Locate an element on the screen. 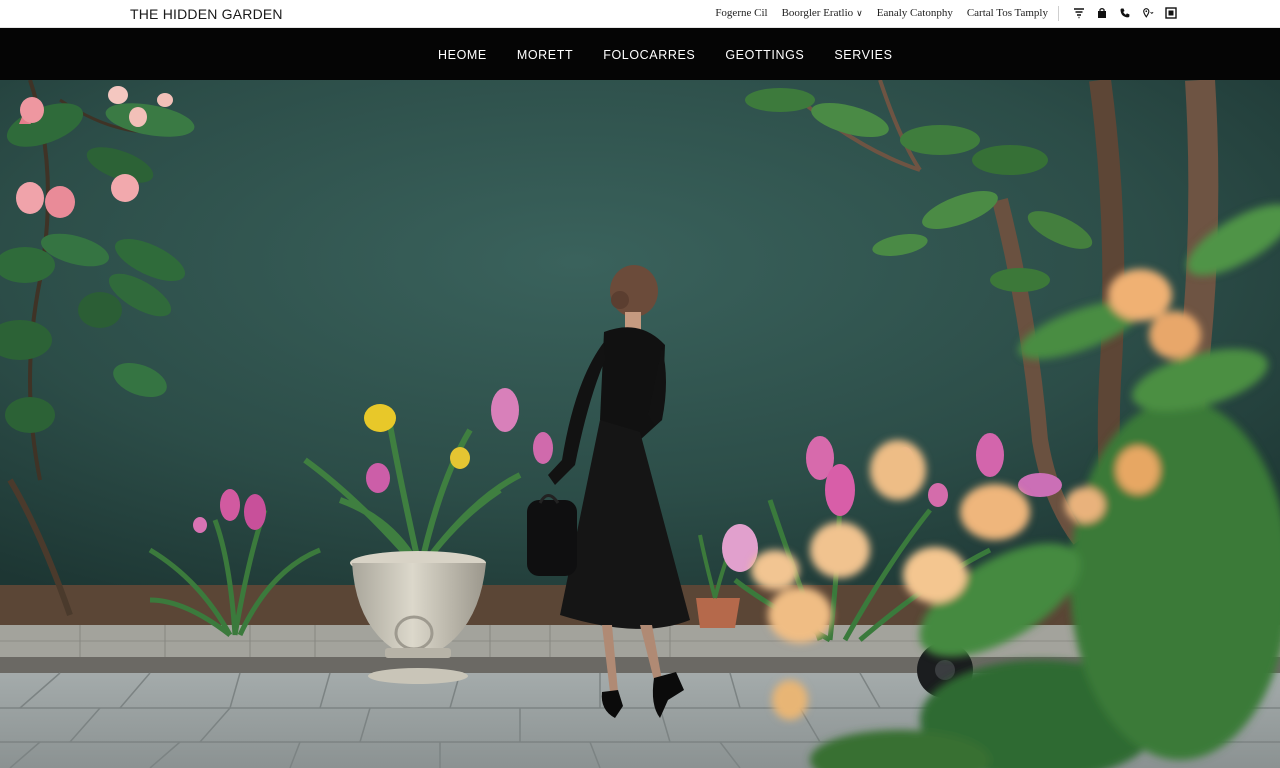 The image size is (1280, 768). utility-link-4: Cartal Tos Tamply is located at coordinates (1007, 13).